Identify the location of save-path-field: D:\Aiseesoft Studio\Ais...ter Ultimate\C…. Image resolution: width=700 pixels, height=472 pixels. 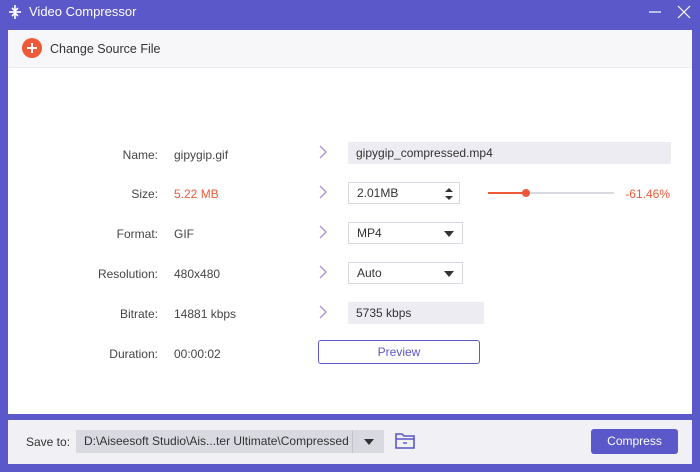
(214, 441).